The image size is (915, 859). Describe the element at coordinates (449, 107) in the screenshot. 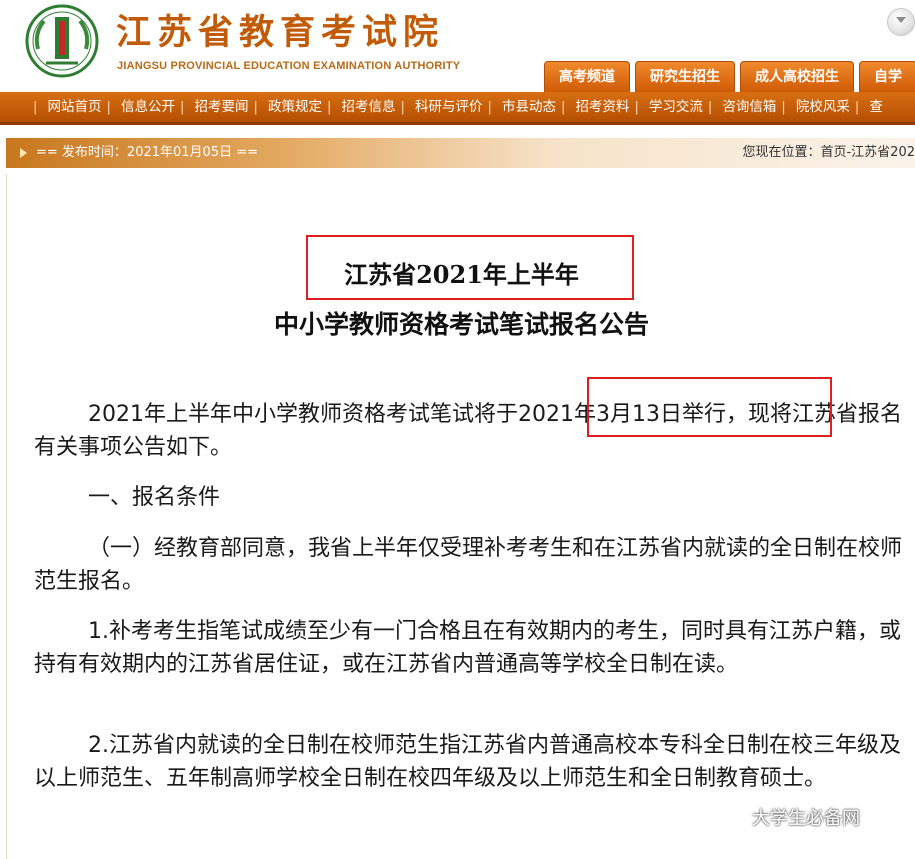

I see `nav-item-research: 科研与评价` at that location.